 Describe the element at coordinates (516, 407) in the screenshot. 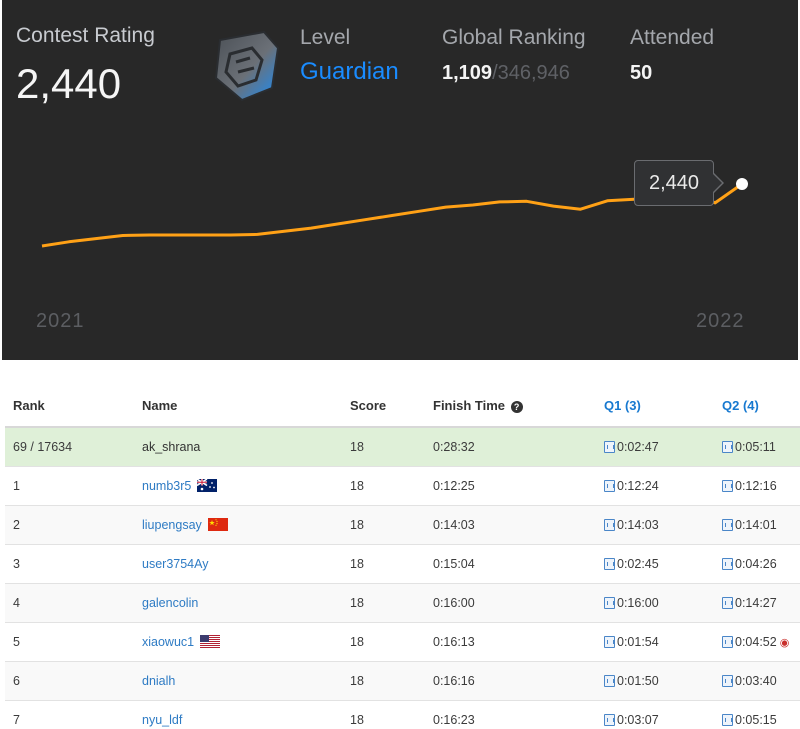

I see `question-circle-icon: ?` at that location.